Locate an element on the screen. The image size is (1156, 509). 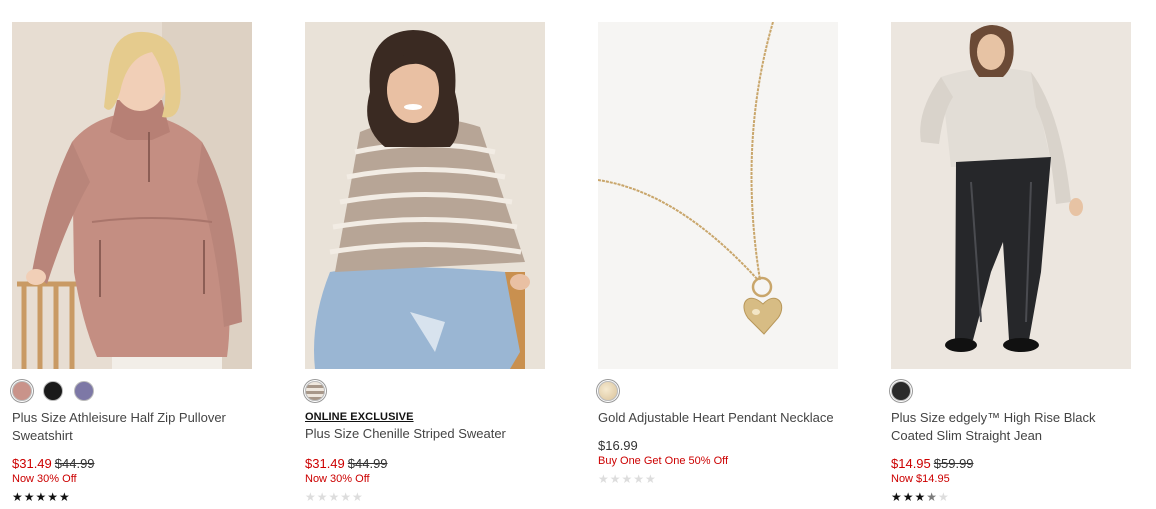
price-block: $16.99 is located at coordinates (718, 446).